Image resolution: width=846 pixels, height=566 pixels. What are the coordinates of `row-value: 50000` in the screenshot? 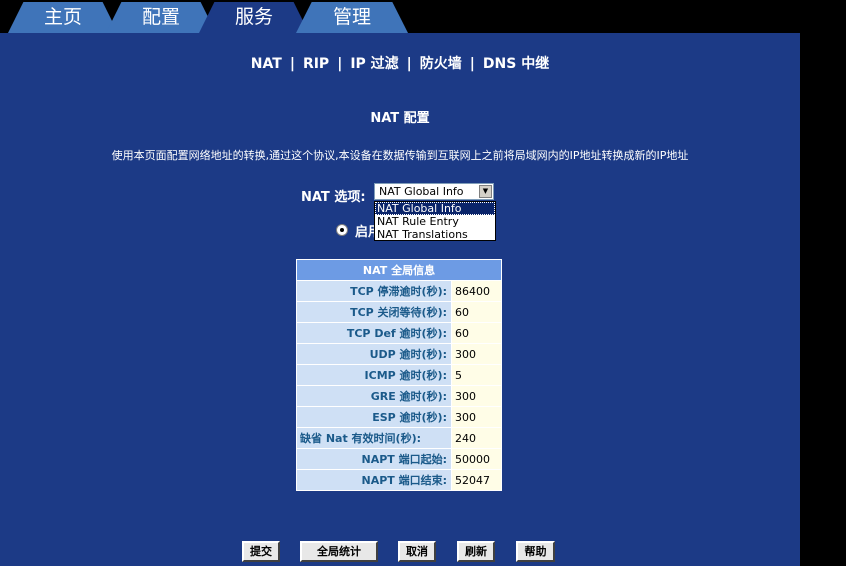 It's located at (476, 459).